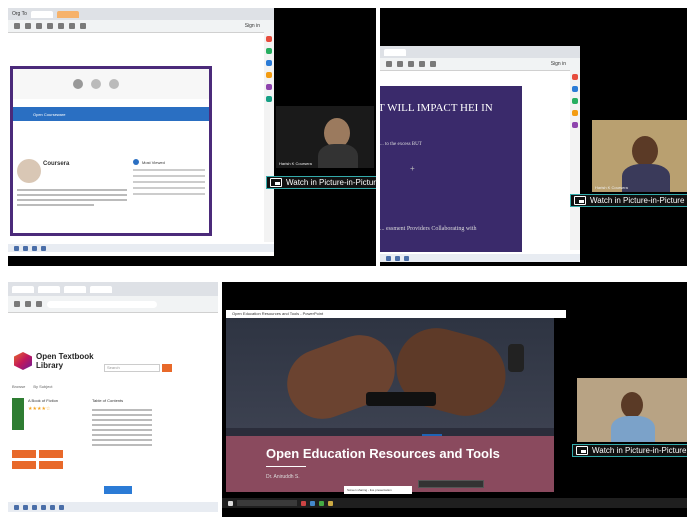 Image resolution: width=687 pixels, height=517 pixels. I want to click on windows-taskbar, so click(480, 258).